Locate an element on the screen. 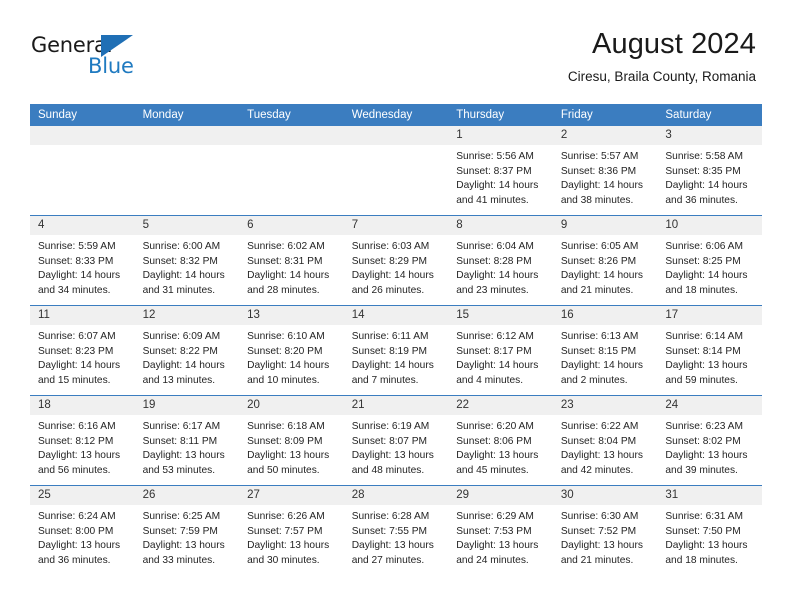 The height and width of the screenshot is (612, 792). daylight-text-line2: and 10 minutes. is located at coordinates (283, 380).